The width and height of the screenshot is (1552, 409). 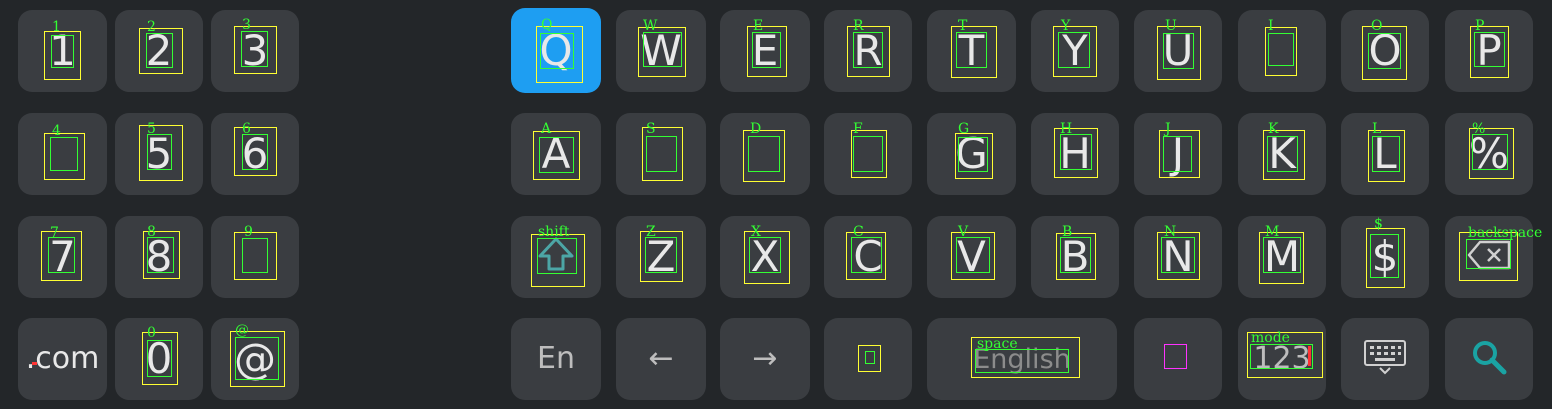 I want to click on key-label: $, so click(x=1385, y=256).